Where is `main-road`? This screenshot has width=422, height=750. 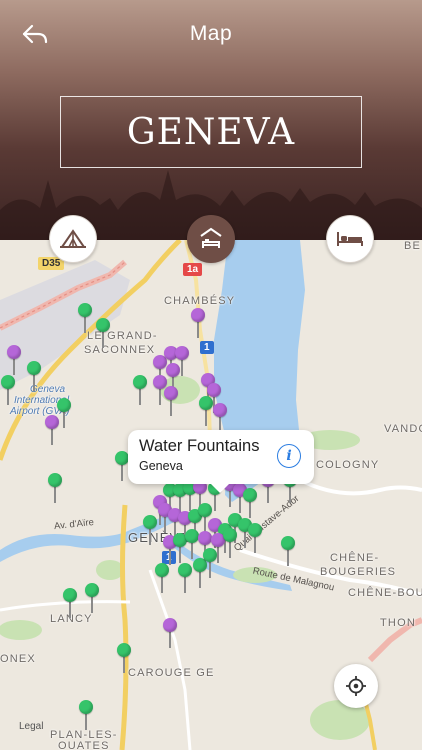 main-road is located at coordinates (360, 487).